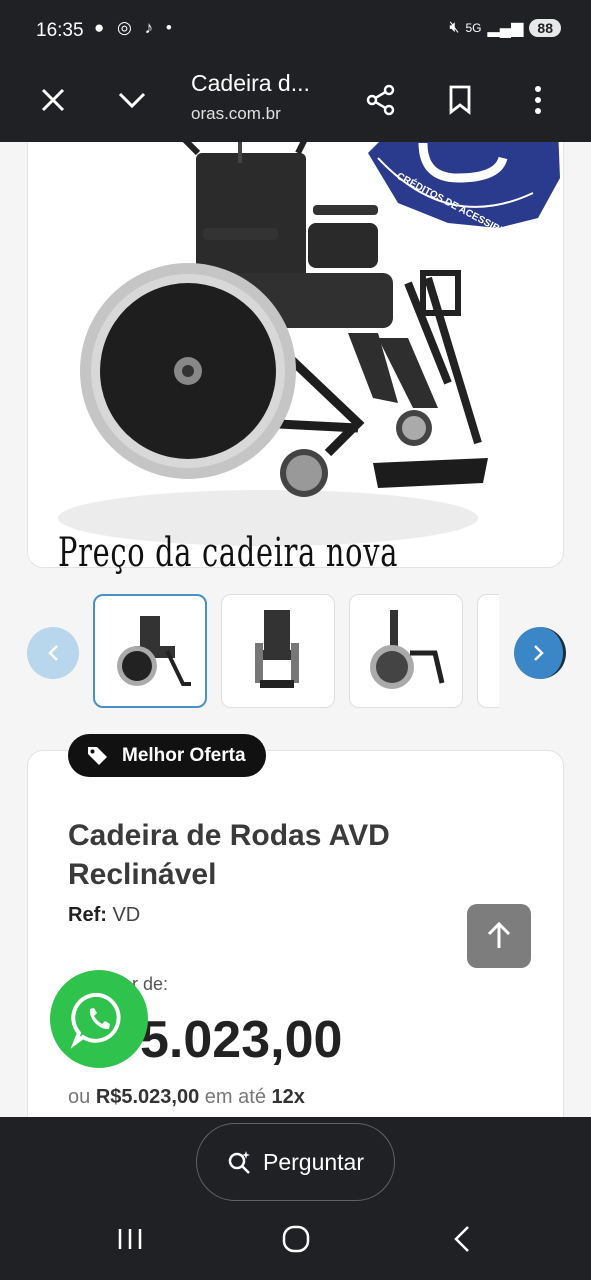 Image resolution: width=591 pixels, height=1280 pixels. I want to click on collapse-button, so click(132, 100).